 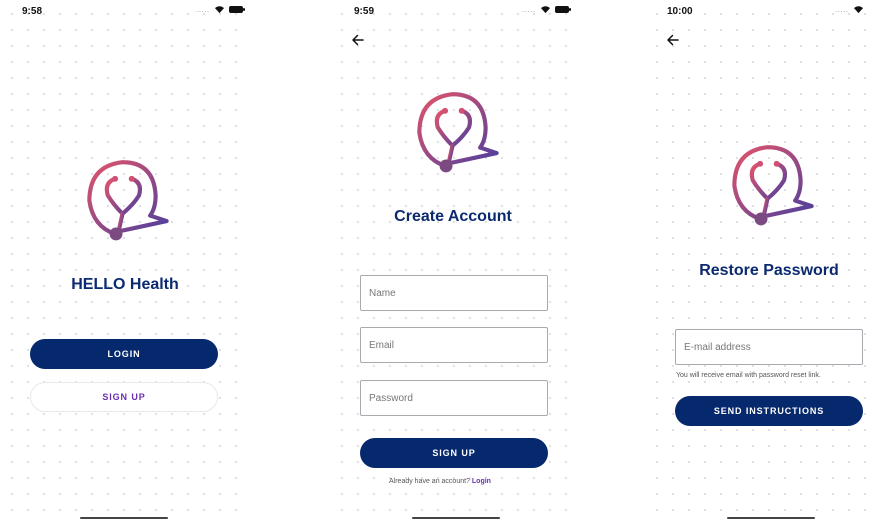 I want to click on page-title: Create Account, so click(x=453, y=216).